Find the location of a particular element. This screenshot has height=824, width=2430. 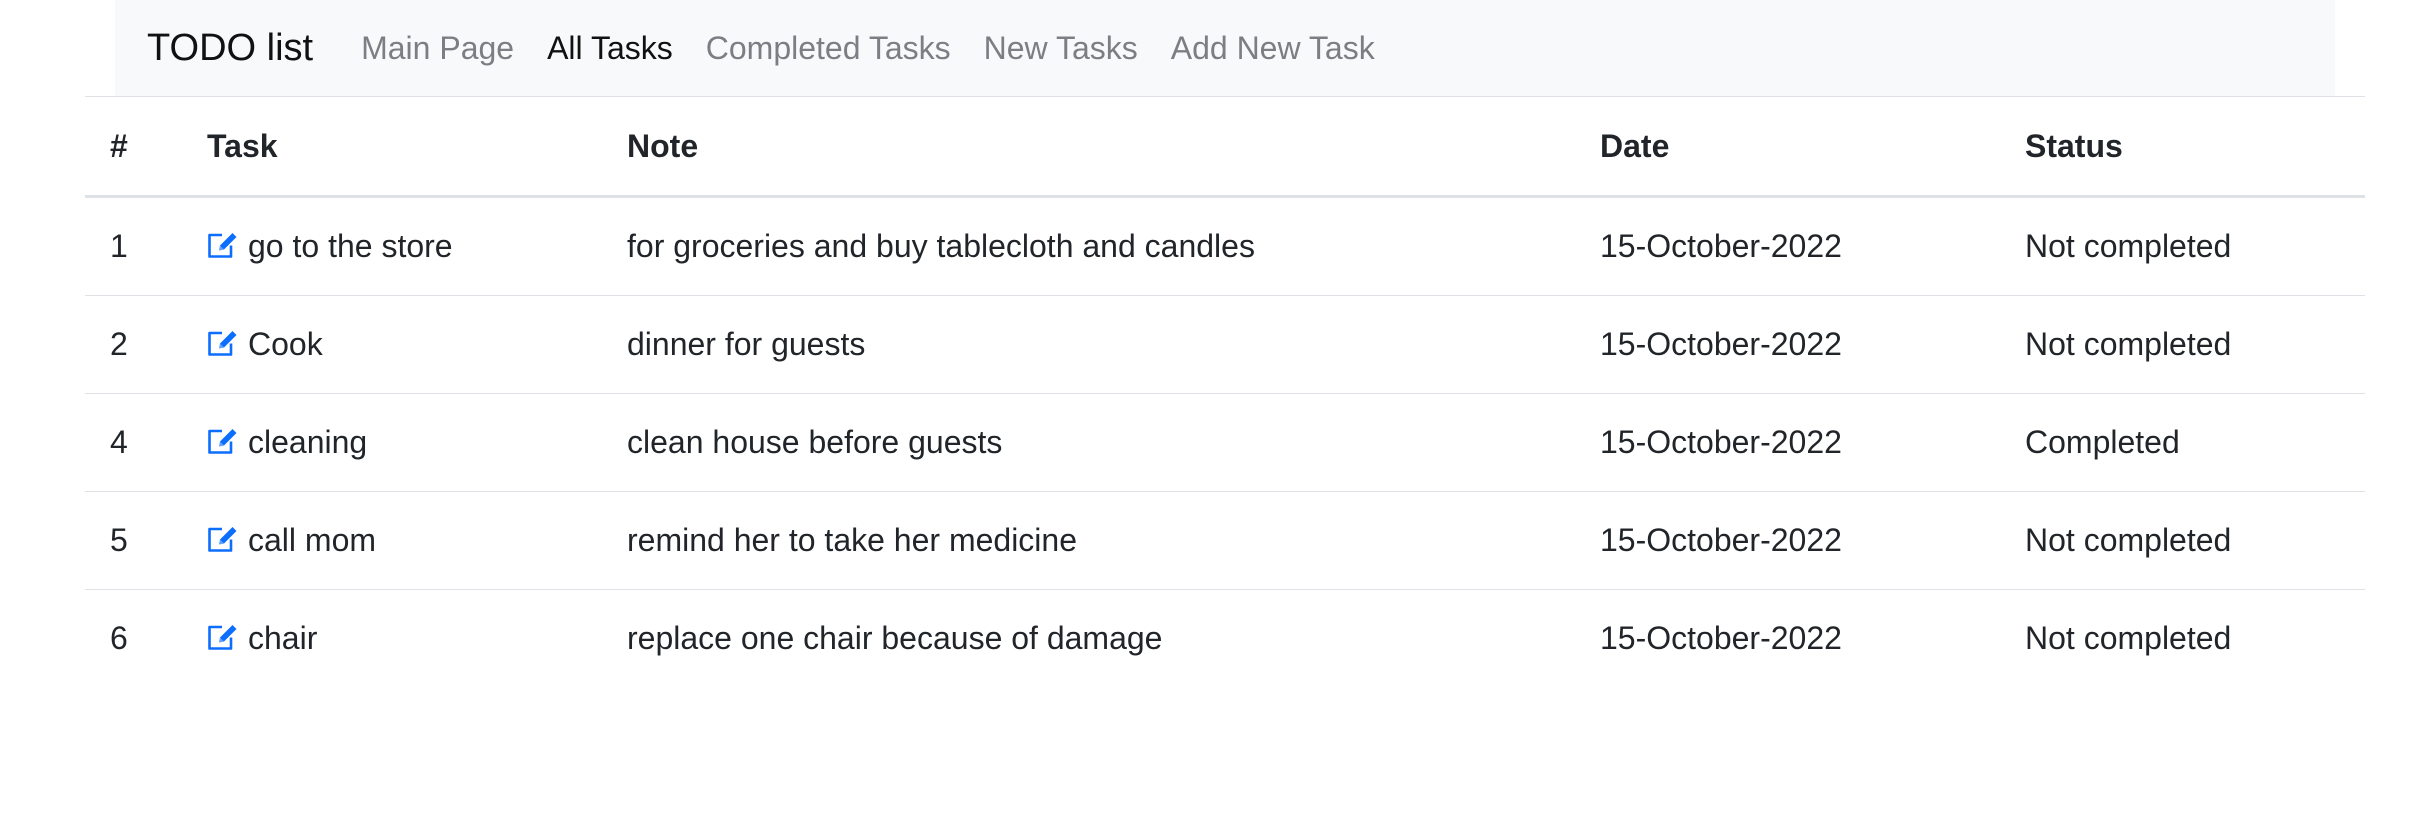

task-name: chair is located at coordinates (283, 638).